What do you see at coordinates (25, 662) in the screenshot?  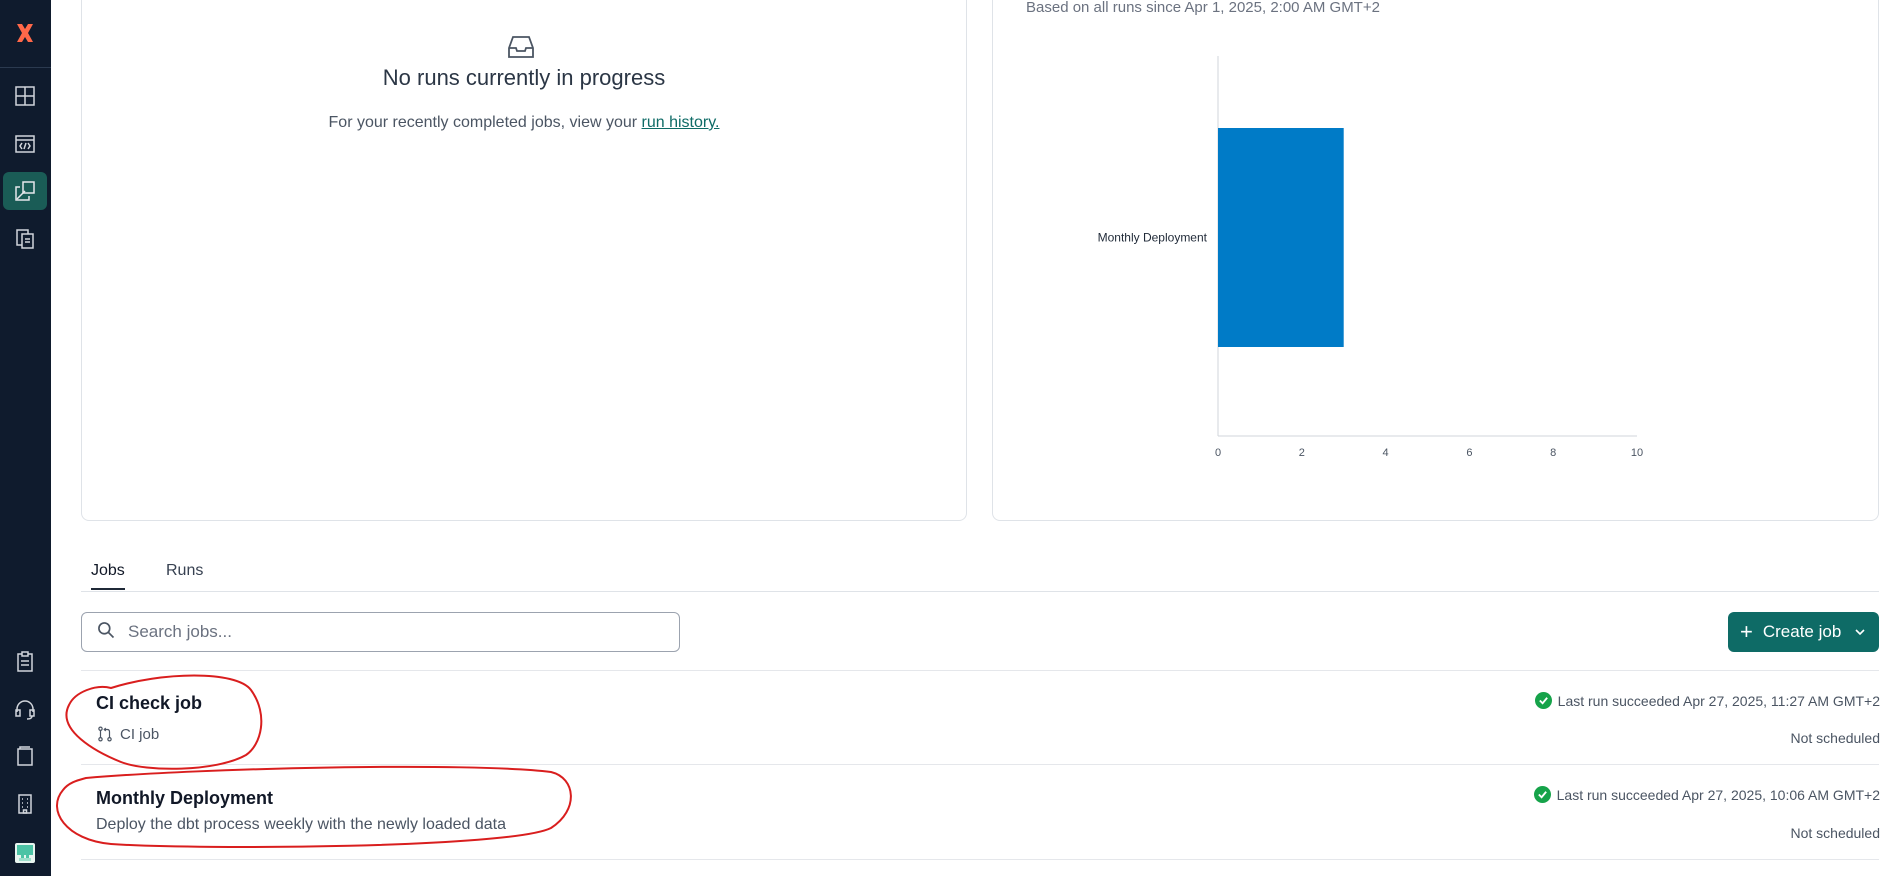 I see `clipboard-icon` at bounding box center [25, 662].